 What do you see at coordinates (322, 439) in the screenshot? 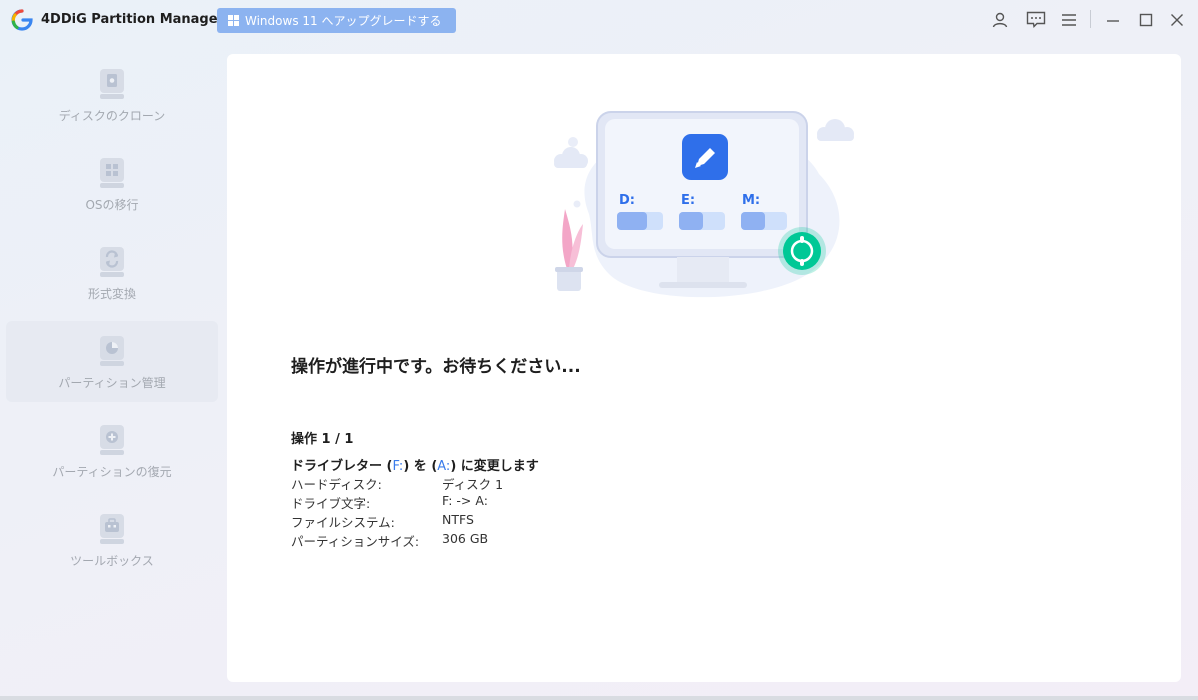
I see `operation-count: 操作 1 / 1` at bounding box center [322, 439].